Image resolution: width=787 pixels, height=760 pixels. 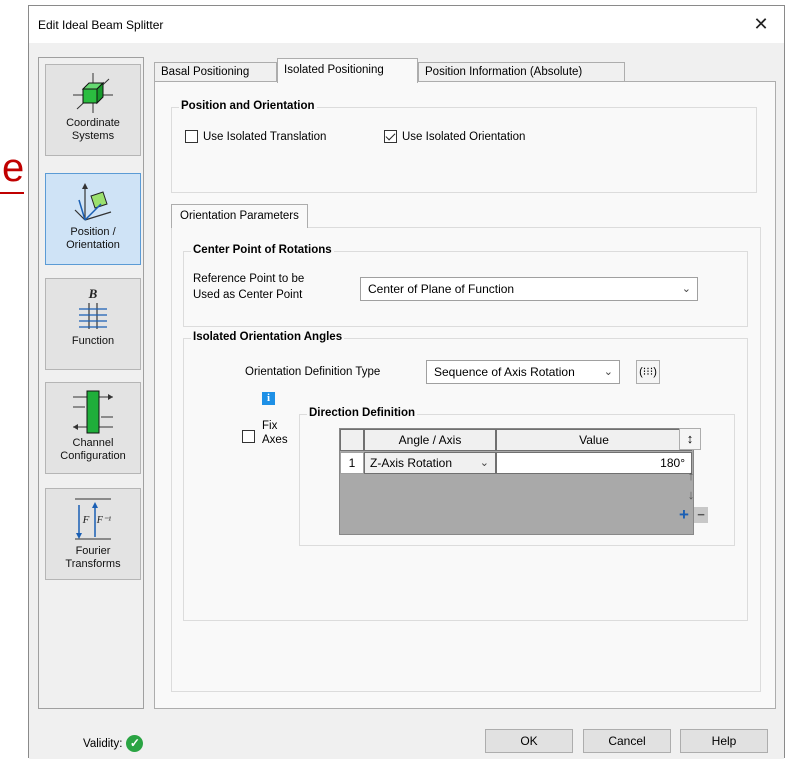 I want to click on table-row-value-input: 180°, so click(x=594, y=463).